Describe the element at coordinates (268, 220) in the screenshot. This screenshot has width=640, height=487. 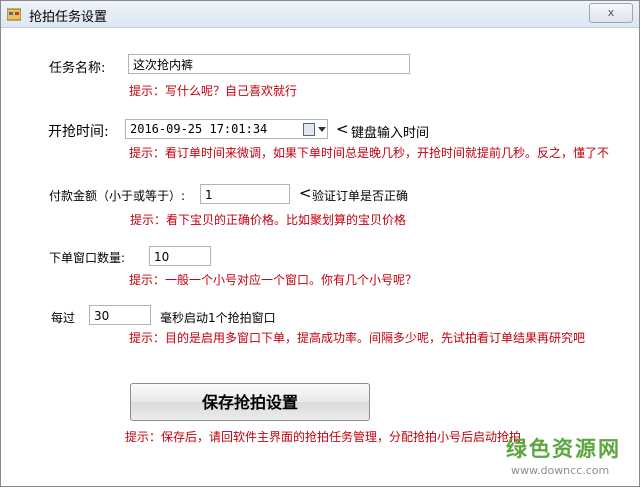
I see `payment-hint: 提示：看下宝贝的正确价格。比如聚划算的宝贝价格` at that location.